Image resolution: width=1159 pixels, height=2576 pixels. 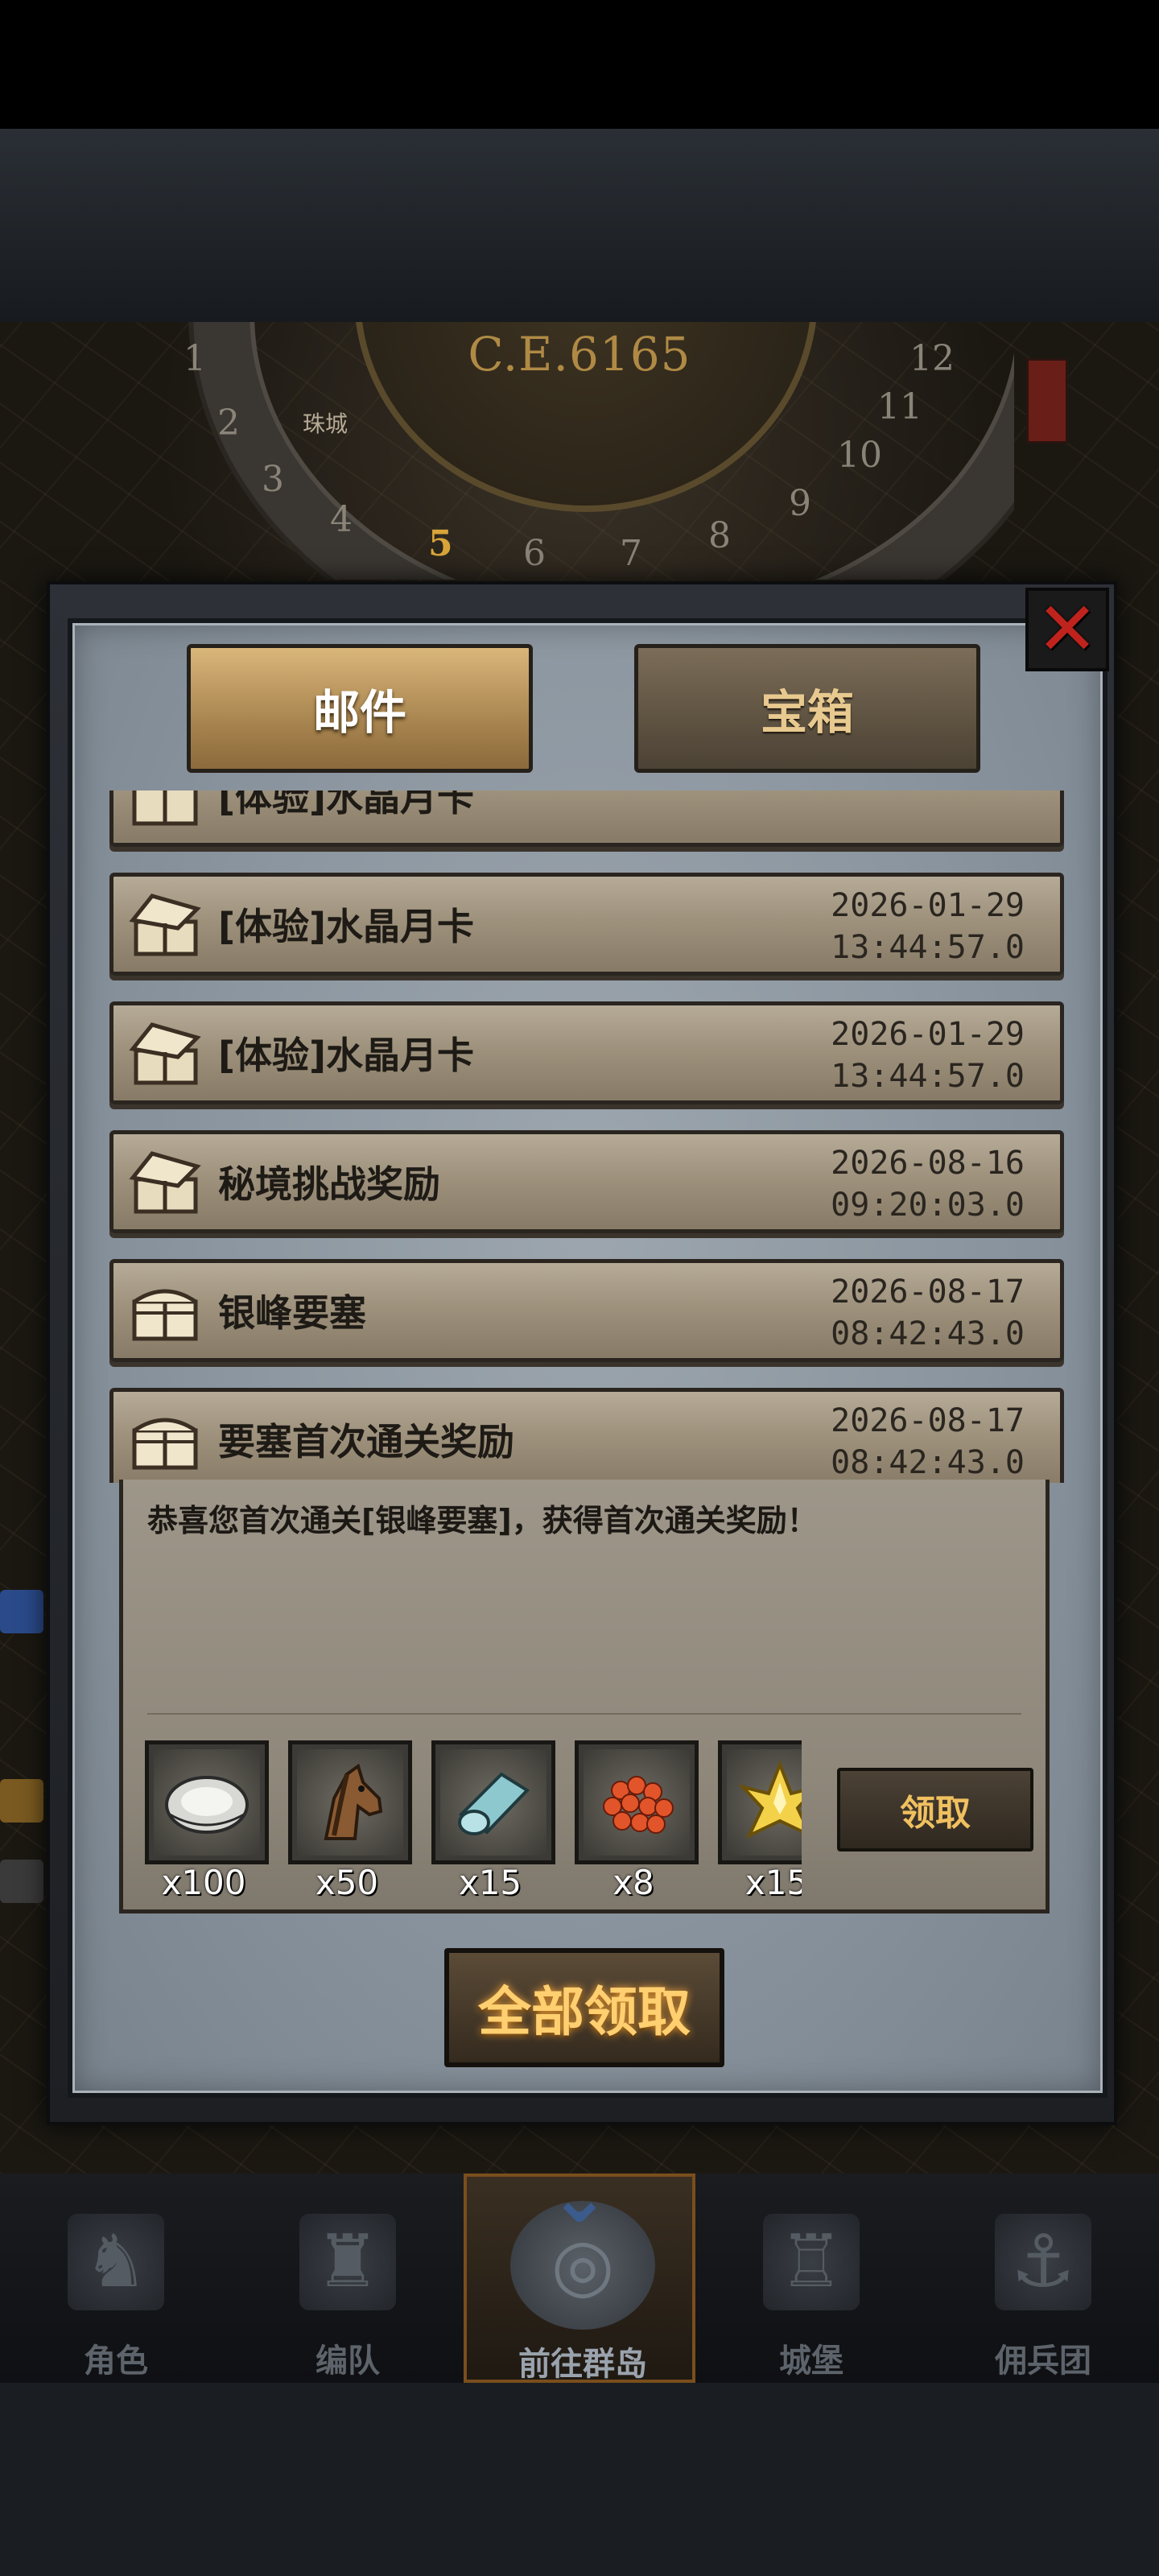 What do you see at coordinates (579, 354) in the screenshot?
I see `year-label: C.E.6165` at bounding box center [579, 354].